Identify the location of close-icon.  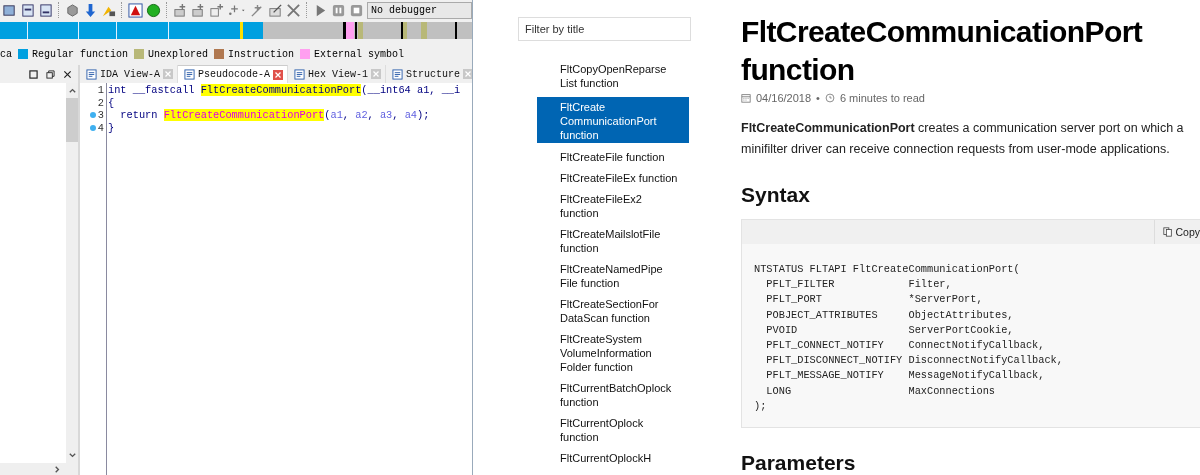
(67, 74).